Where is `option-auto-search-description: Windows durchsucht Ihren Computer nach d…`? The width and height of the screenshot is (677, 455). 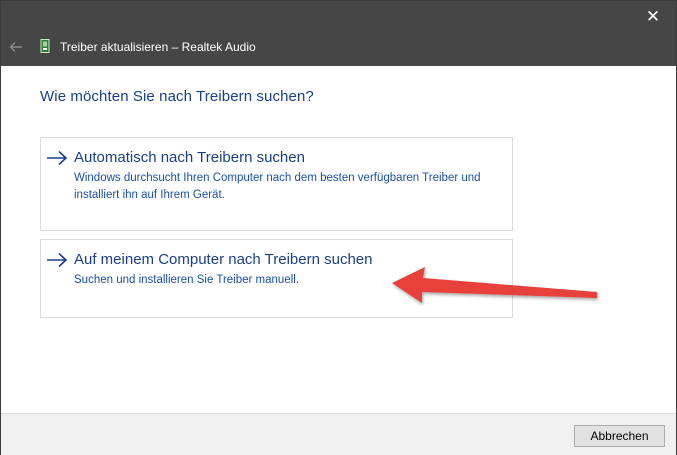
option-auto-search-description: Windows durchsucht Ihren Computer nach d… is located at coordinates (277, 186).